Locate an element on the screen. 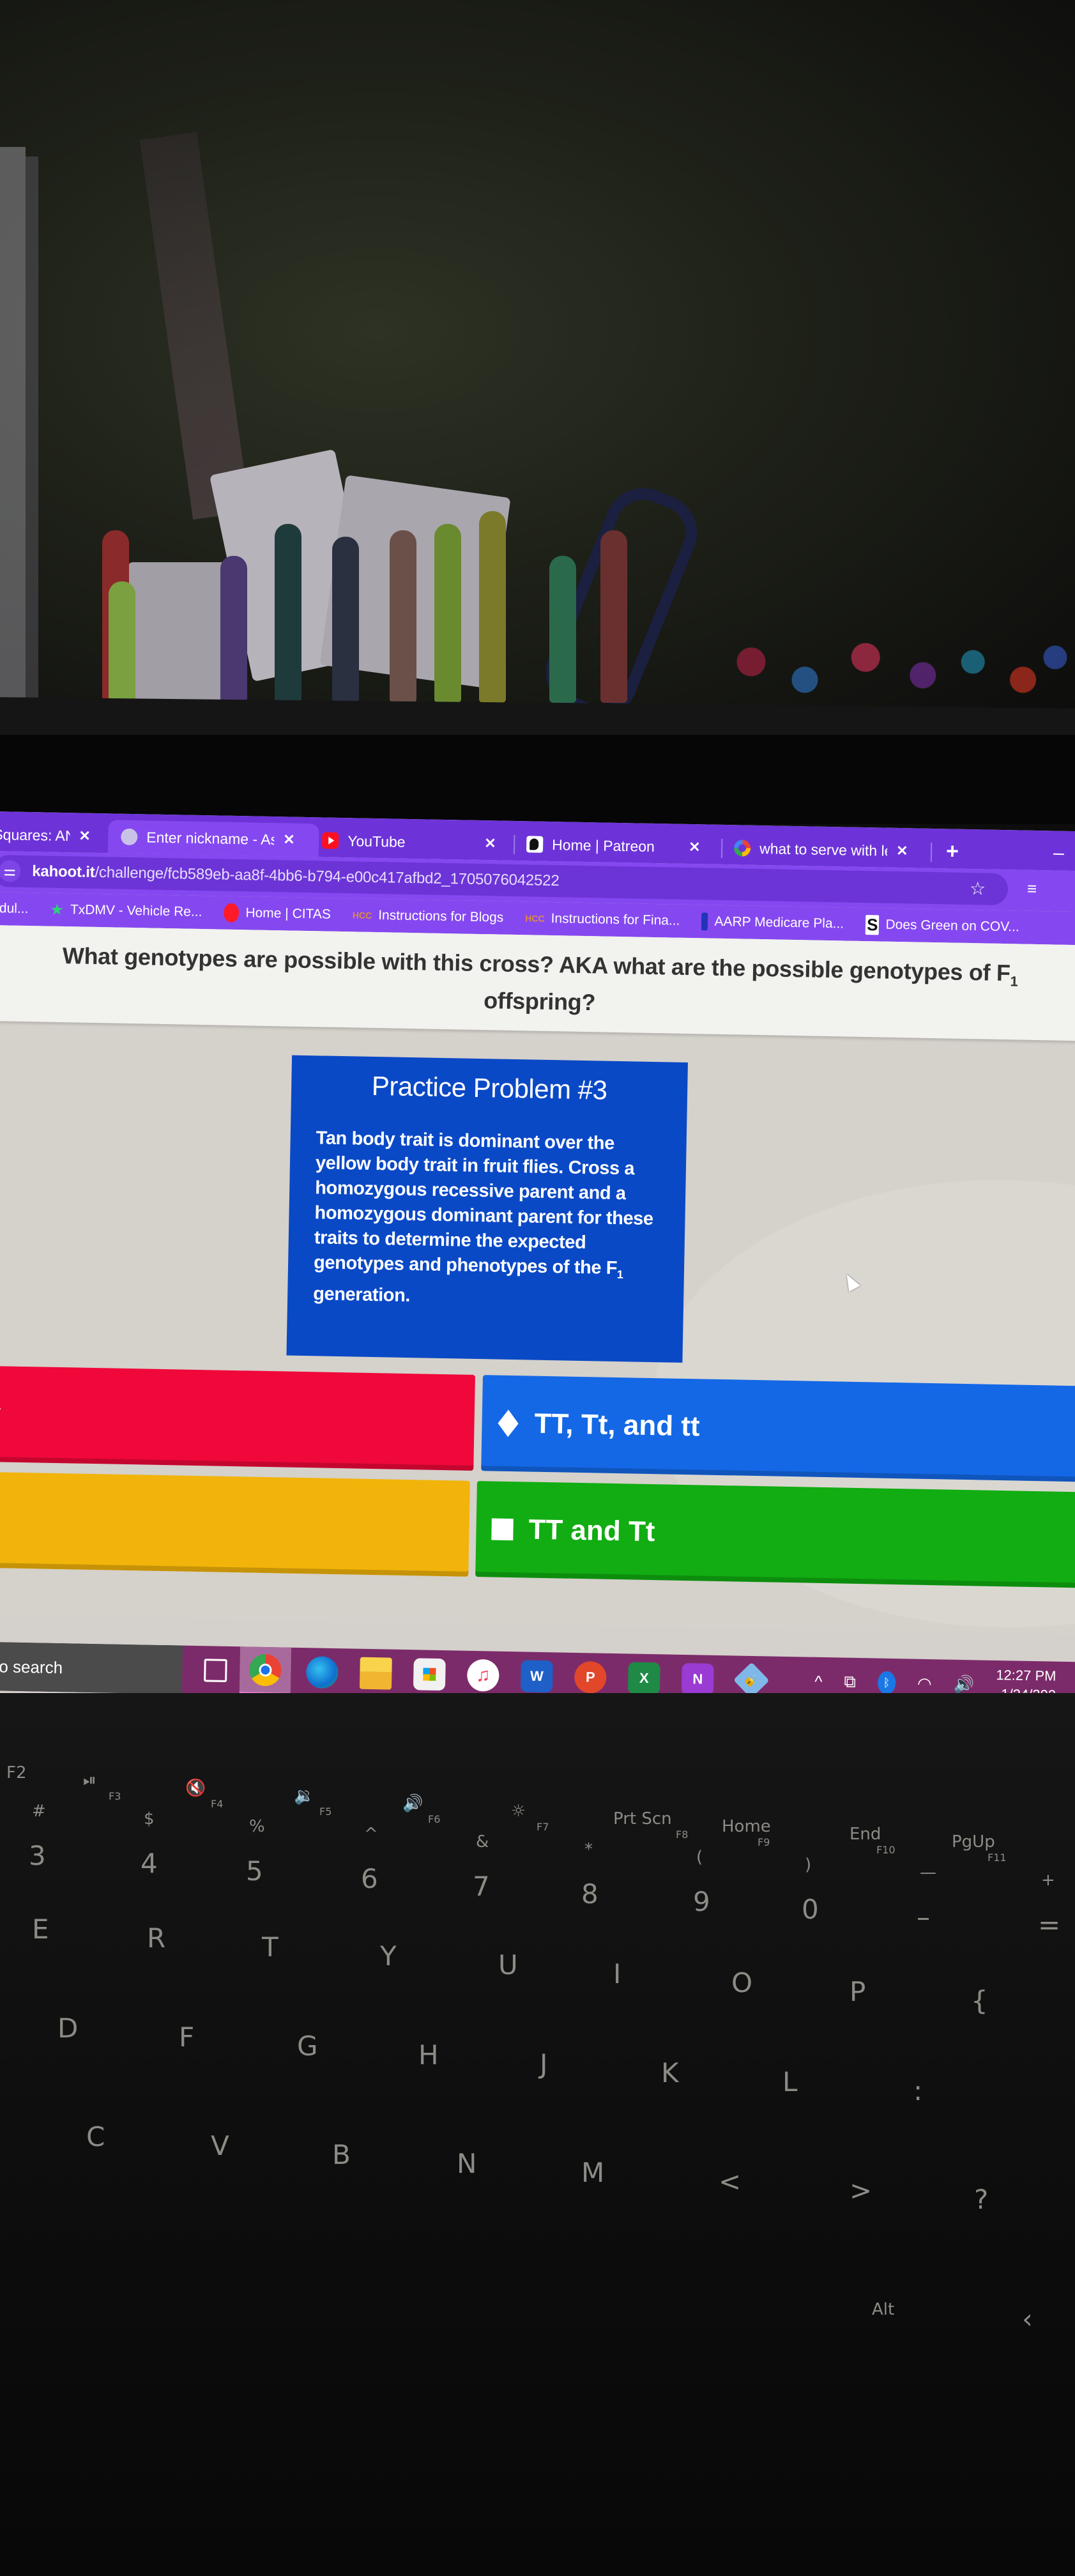 The height and width of the screenshot is (2576, 1075). key-fn: F2 is located at coordinates (16, 1772).